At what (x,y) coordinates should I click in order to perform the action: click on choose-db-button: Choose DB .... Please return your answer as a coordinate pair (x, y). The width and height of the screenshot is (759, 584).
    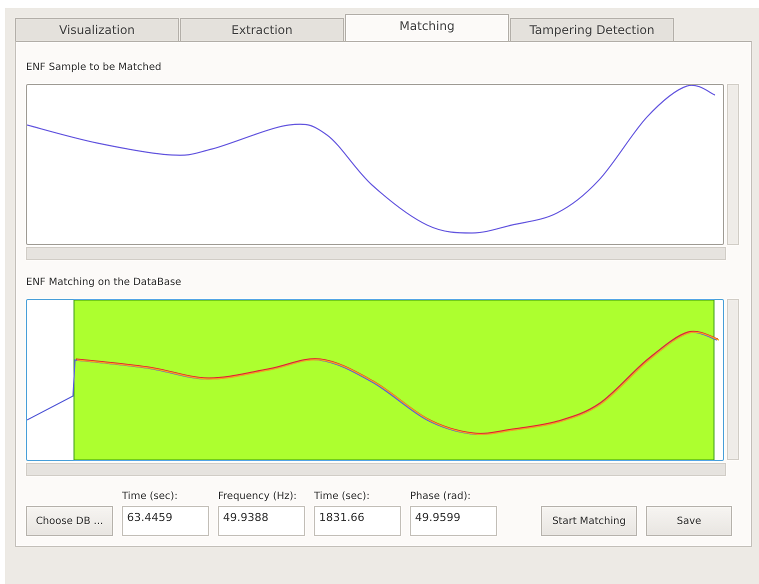
    Looking at the image, I should click on (69, 521).